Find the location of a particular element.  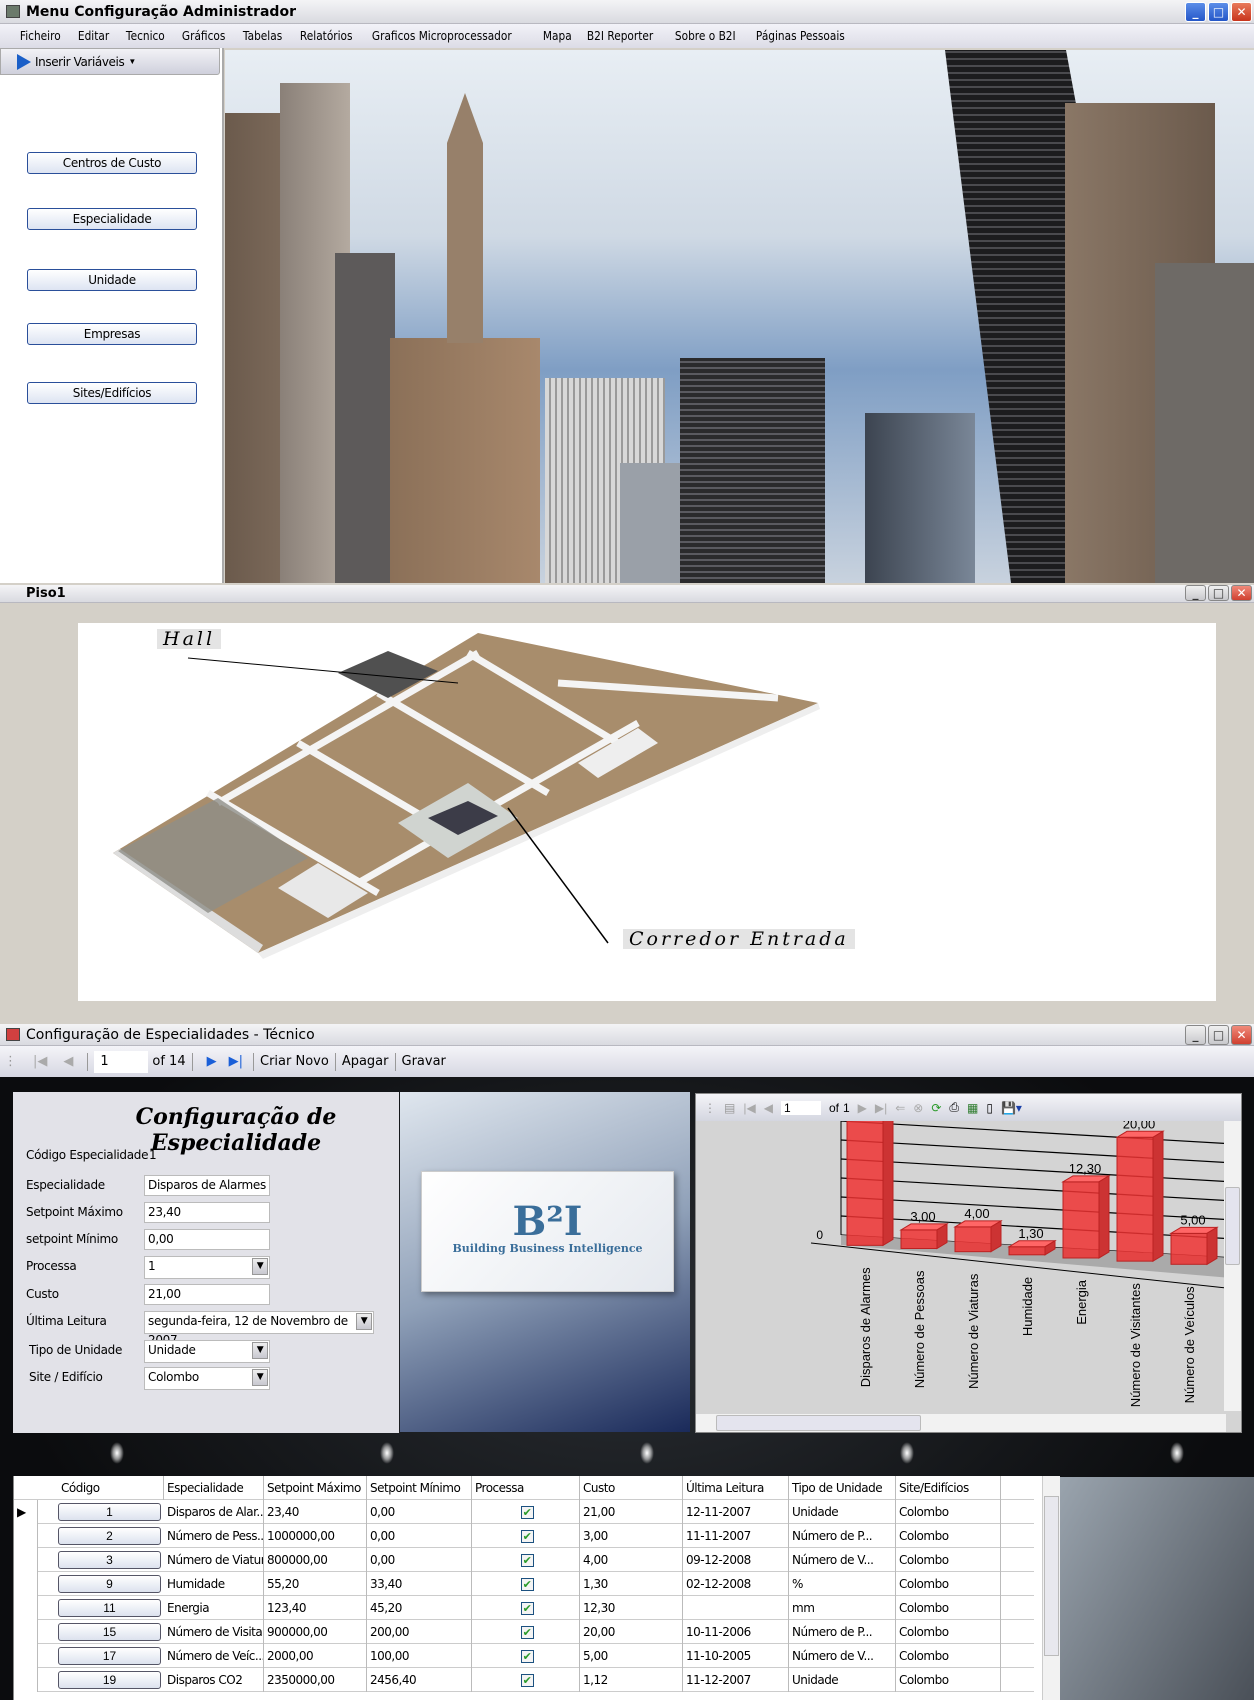

stop-icon: ⊗ is located at coordinates (918, 1108).